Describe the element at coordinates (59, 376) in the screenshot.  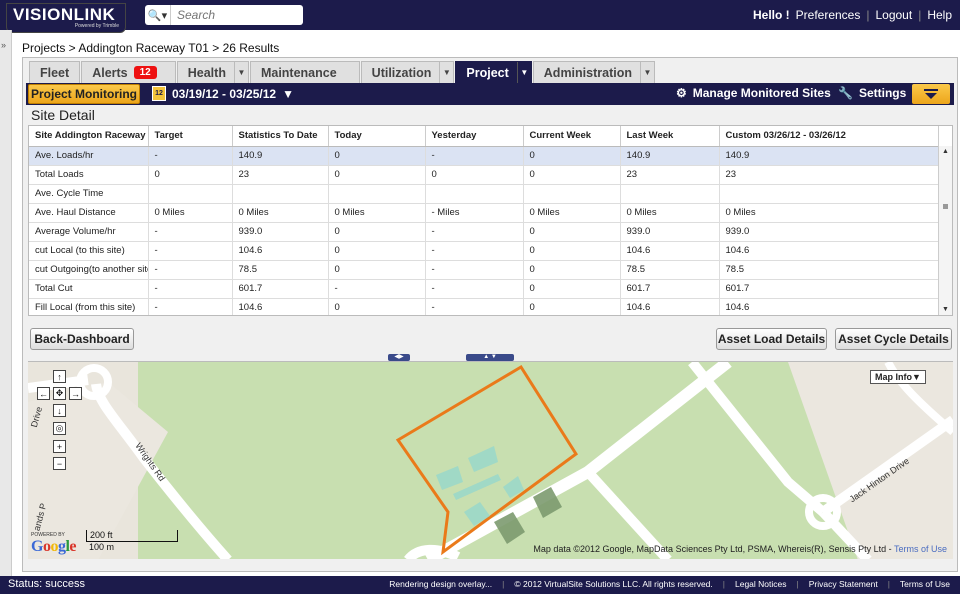
I see `pan-up-icon: ↑` at that location.